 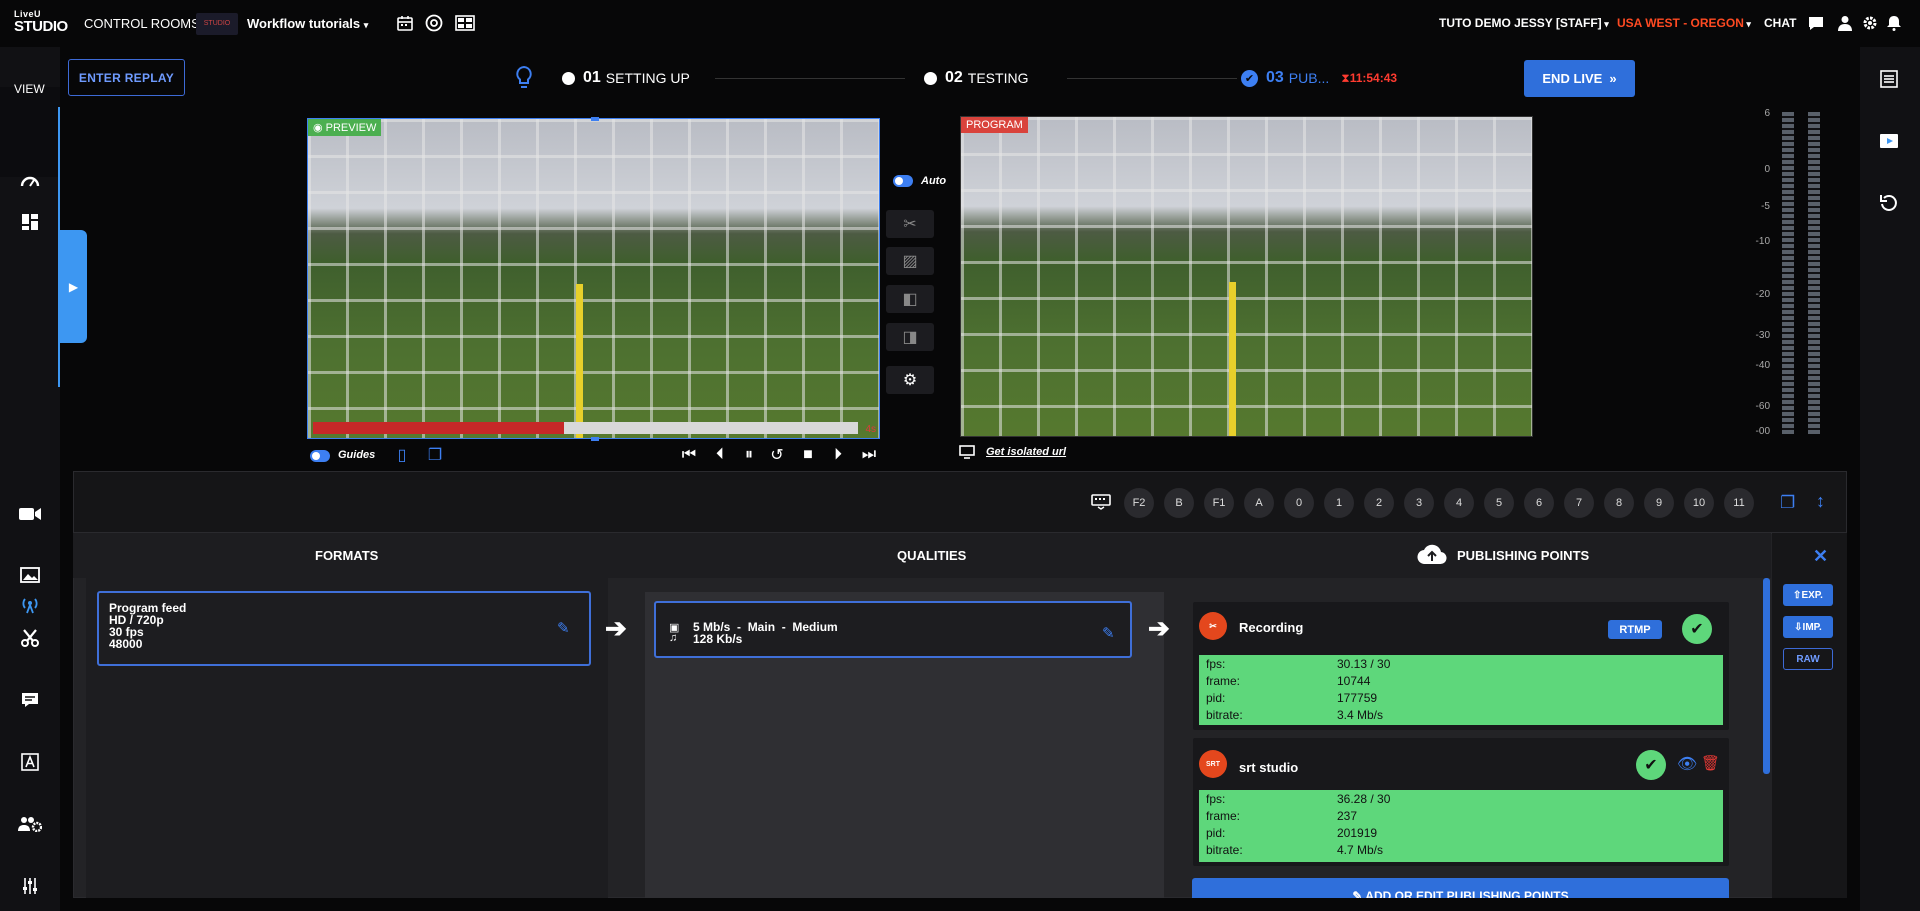 What do you see at coordinates (593, 278) in the screenshot?
I see `preview-monitor: ◉ PREVIEW 4s` at bounding box center [593, 278].